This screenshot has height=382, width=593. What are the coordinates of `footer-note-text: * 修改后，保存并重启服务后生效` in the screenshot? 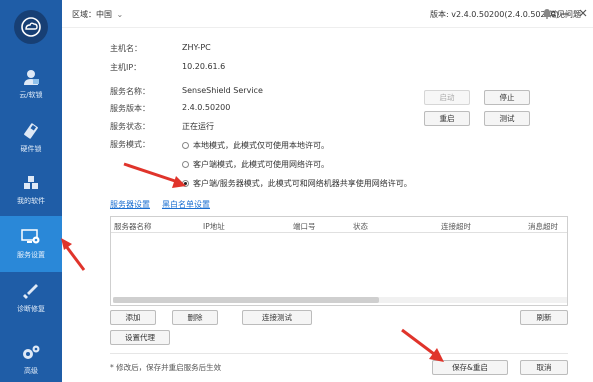 It's located at (166, 367).